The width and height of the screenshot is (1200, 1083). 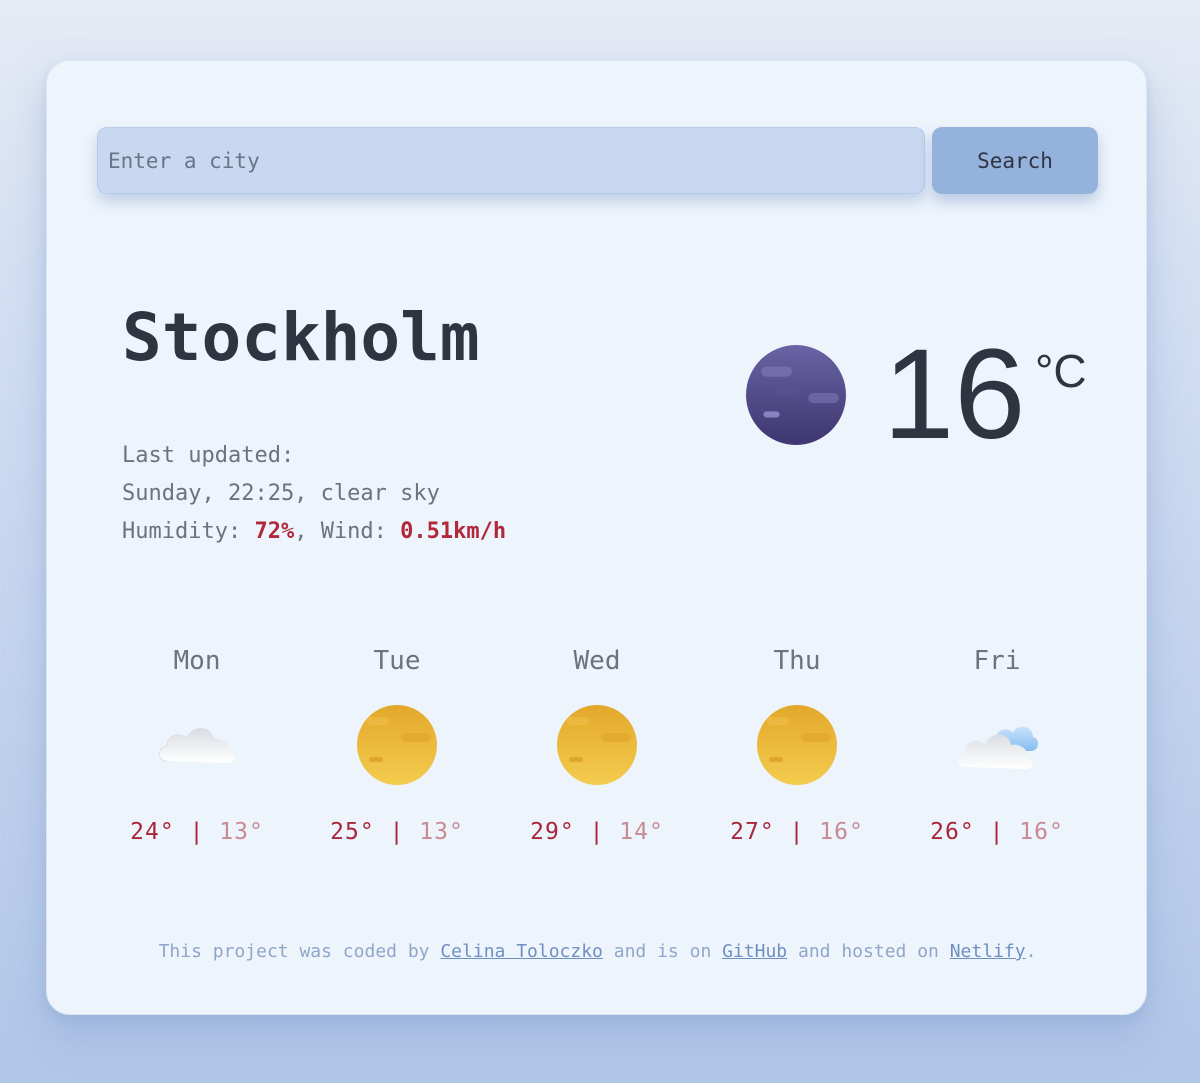 What do you see at coordinates (1061, 371) in the screenshot?
I see `temperature-unit: °C` at bounding box center [1061, 371].